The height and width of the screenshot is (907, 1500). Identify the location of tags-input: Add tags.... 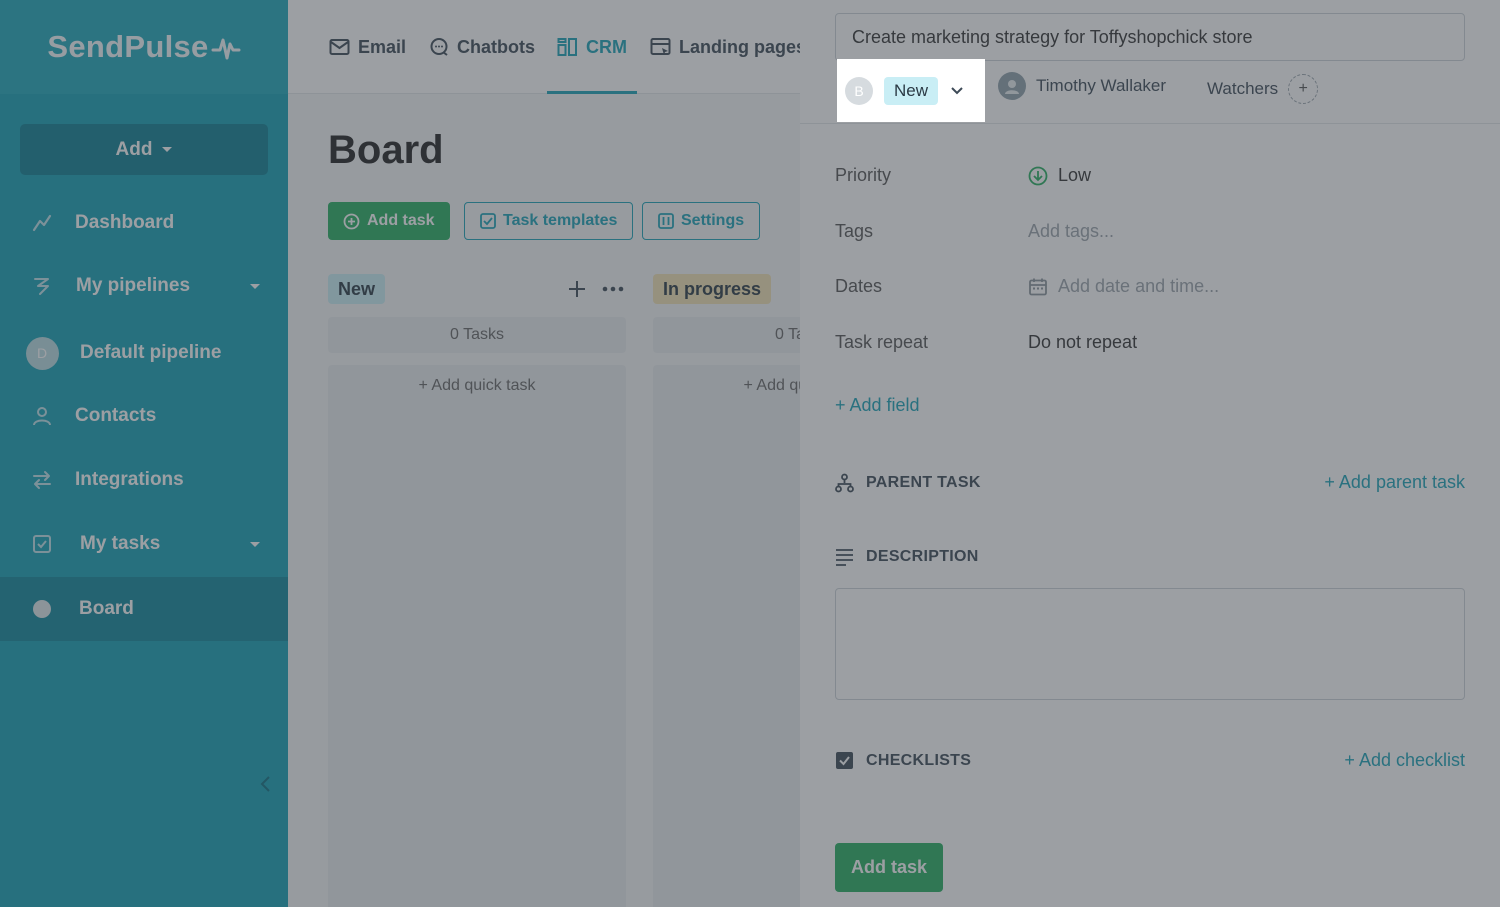
(1071, 231).